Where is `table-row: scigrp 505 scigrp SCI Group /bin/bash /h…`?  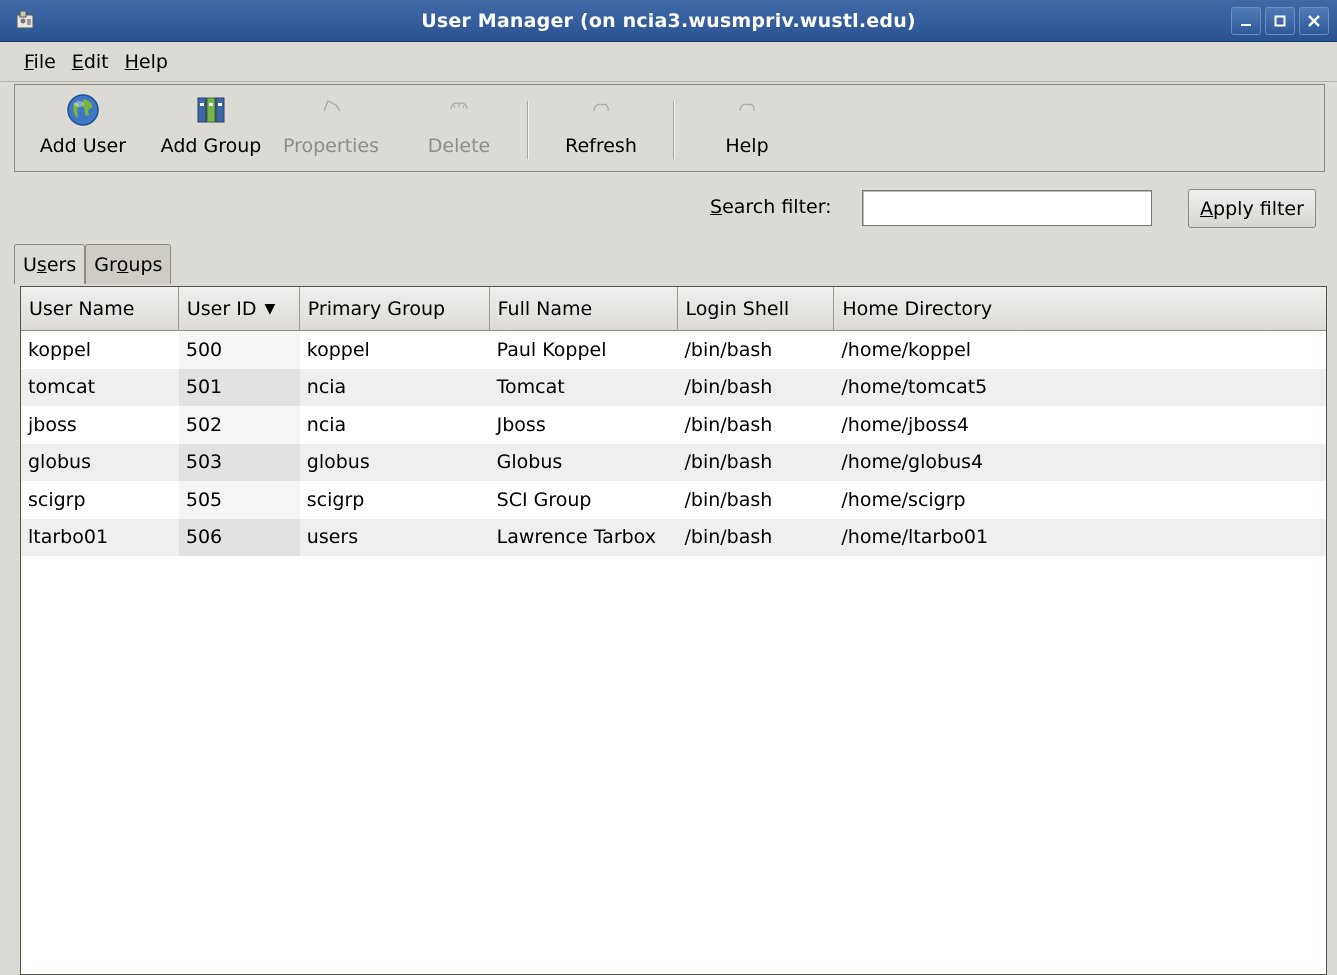
table-row: scigrp 505 scigrp SCI Group /bin/bash /h… is located at coordinates (673, 500).